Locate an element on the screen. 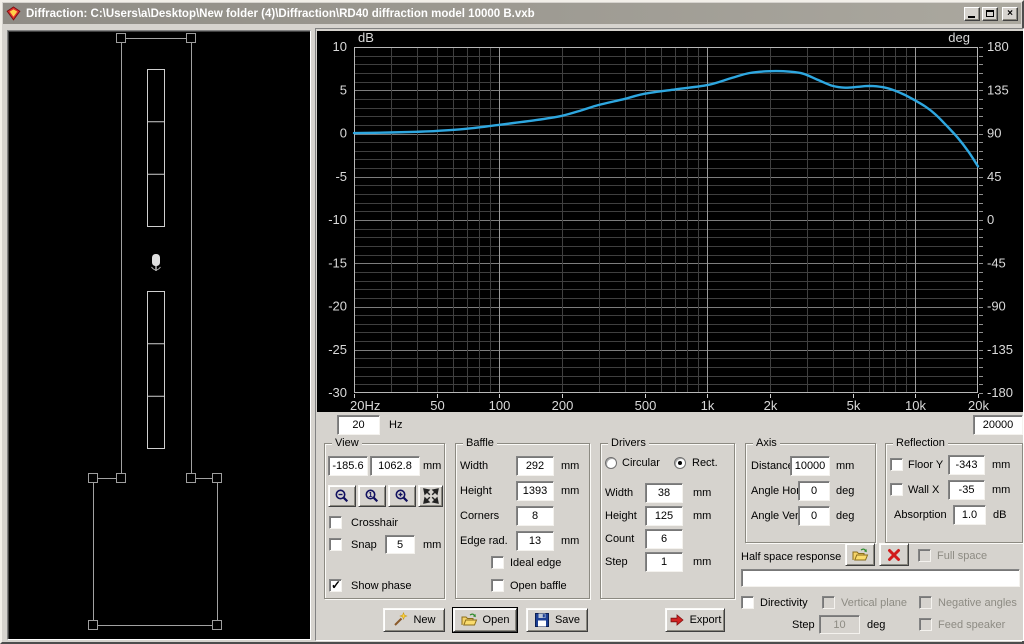  driver-step-field is located at coordinates (664, 562).